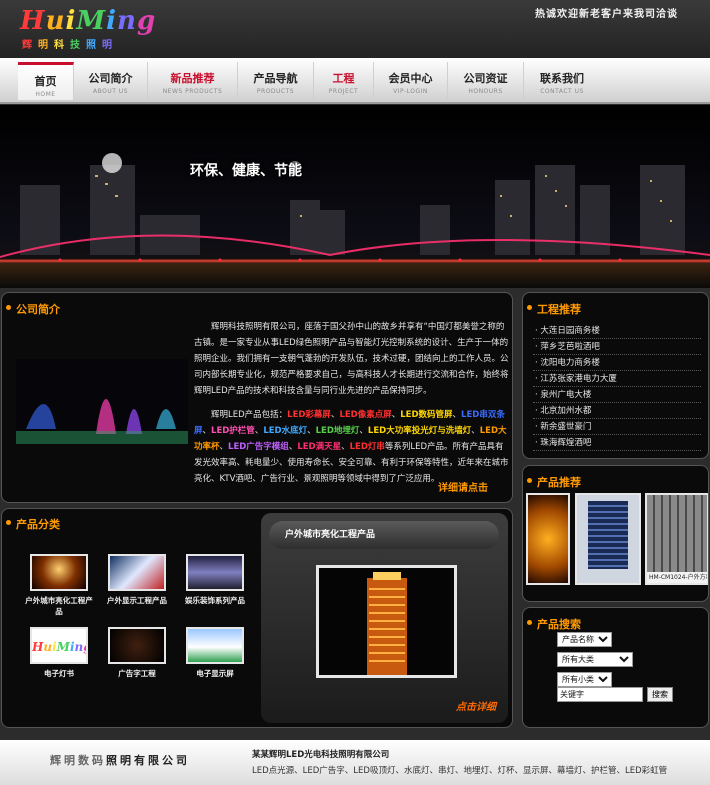 This screenshot has width=710, height=785. What do you see at coordinates (343, 78) in the screenshot?
I see `nav-label: 工程` at bounding box center [343, 78].